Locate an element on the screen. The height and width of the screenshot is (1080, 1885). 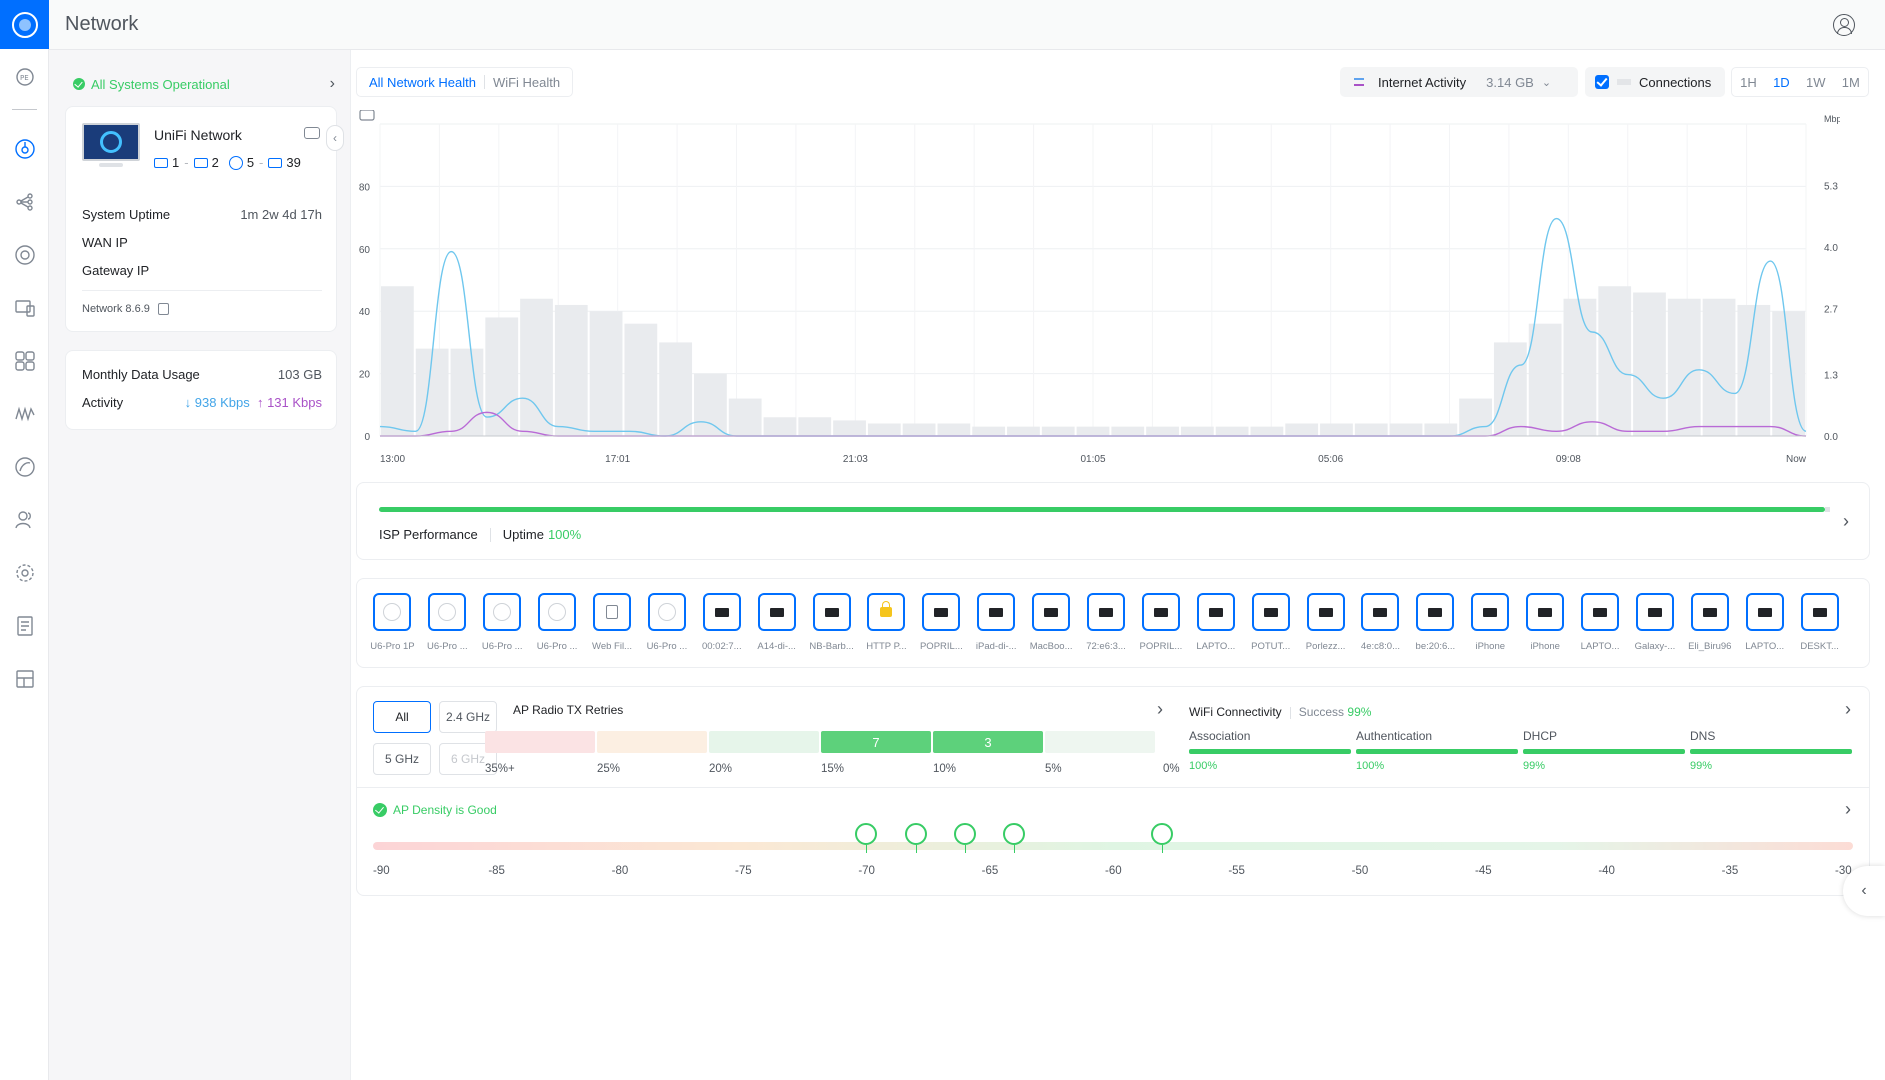
logs-icon is located at coordinates (24, 625).